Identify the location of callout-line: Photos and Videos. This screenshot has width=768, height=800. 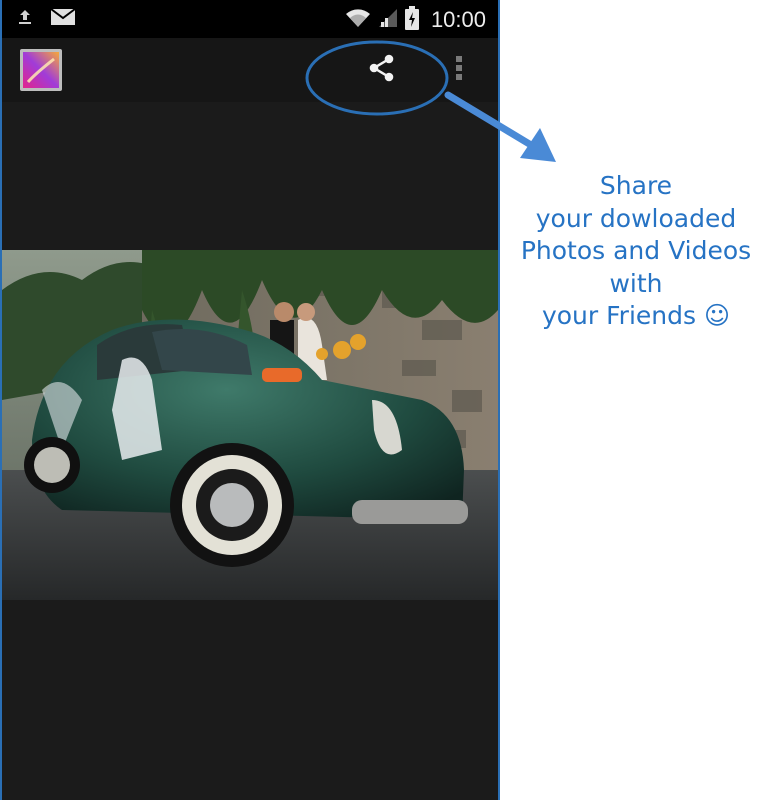
(636, 250).